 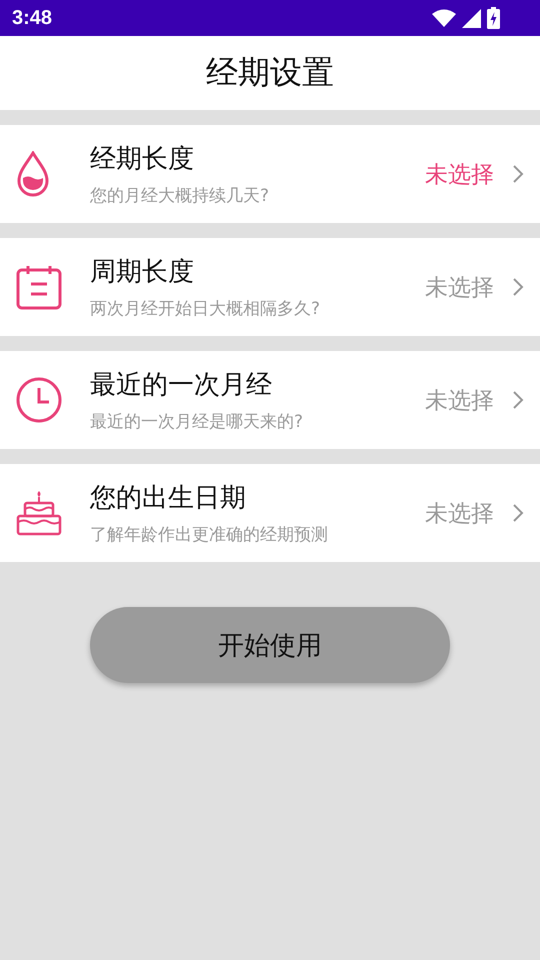 What do you see at coordinates (270, 645) in the screenshot?
I see `start-button: 开始使用` at bounding box center [270, 645].